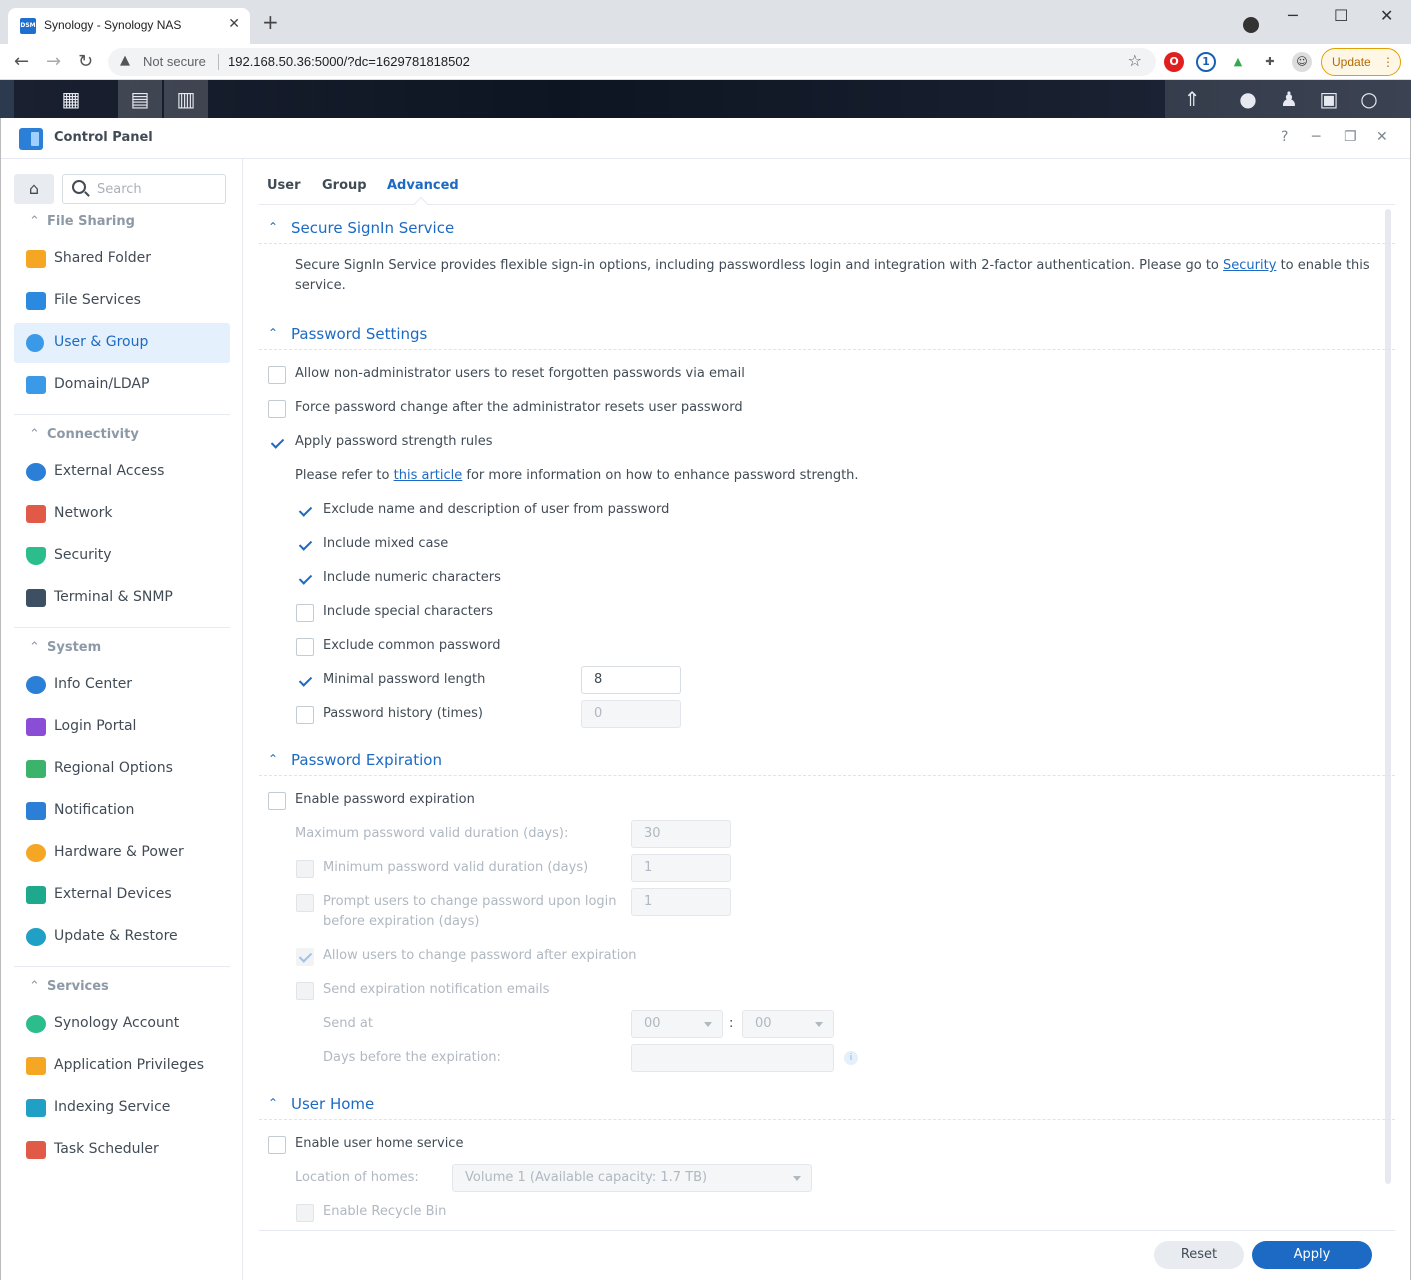 The width and height of the screenshot is (1411, 1280). What do you see at coordinates (1284, 137) in the screenshot?
I see `help-icon: ?` at bounding box center [1284, 137].